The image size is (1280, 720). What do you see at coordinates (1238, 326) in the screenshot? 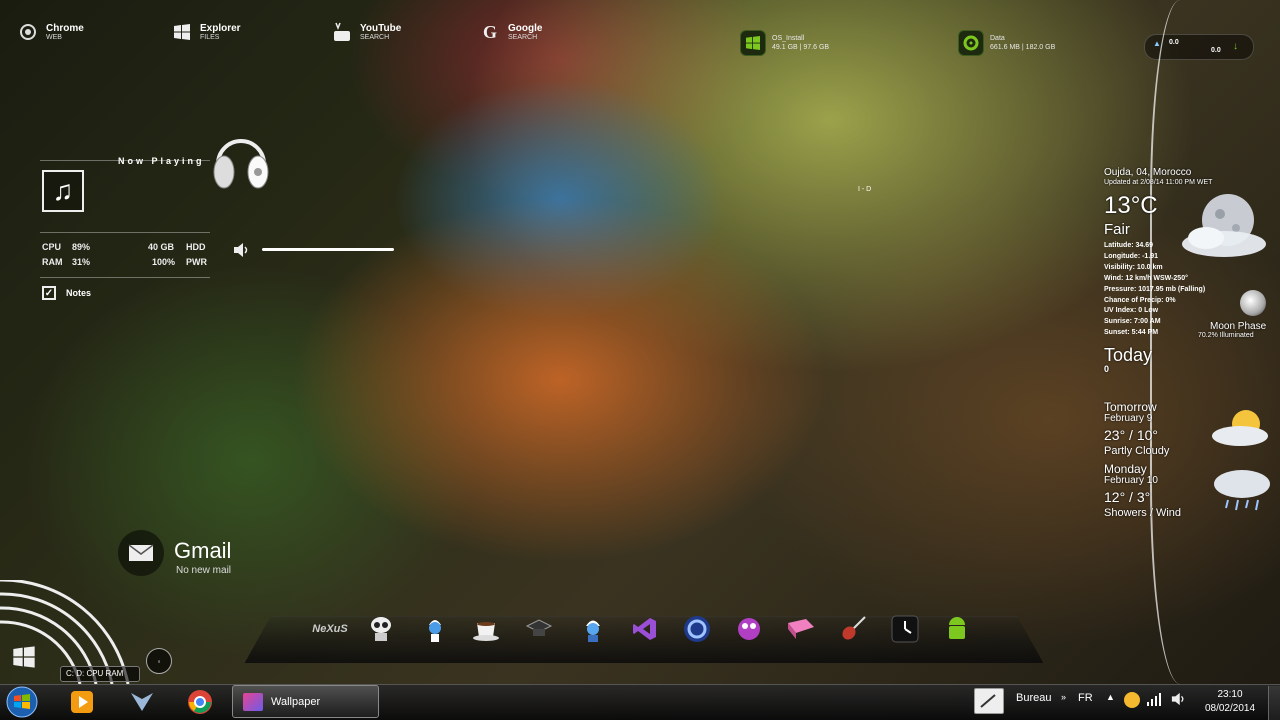
I see `moon-phase-label: Moon Phase` at bounding box center [1238, 326].